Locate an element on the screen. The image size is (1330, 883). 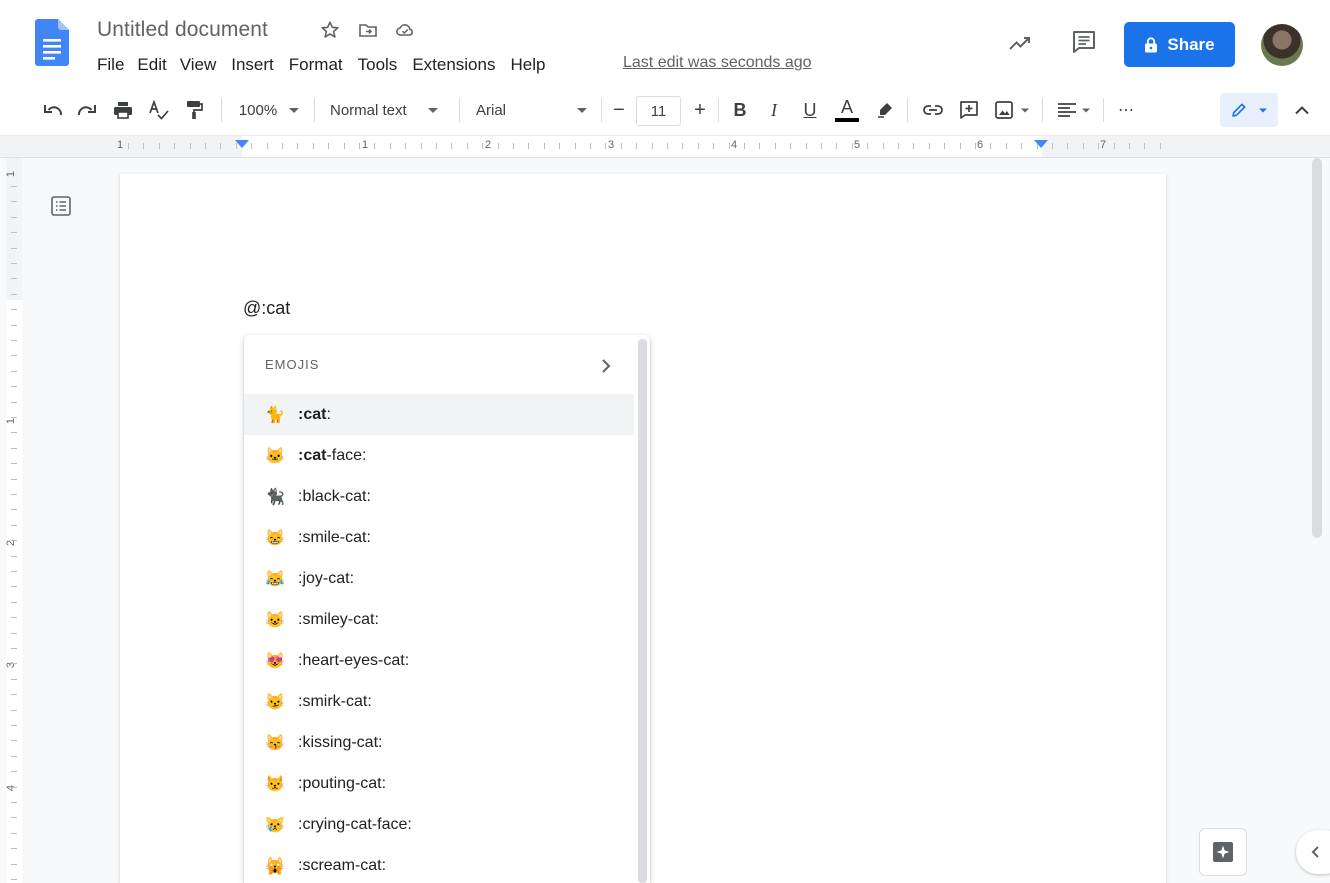
ruler-label: 3 is located at coordinates (611, 145).